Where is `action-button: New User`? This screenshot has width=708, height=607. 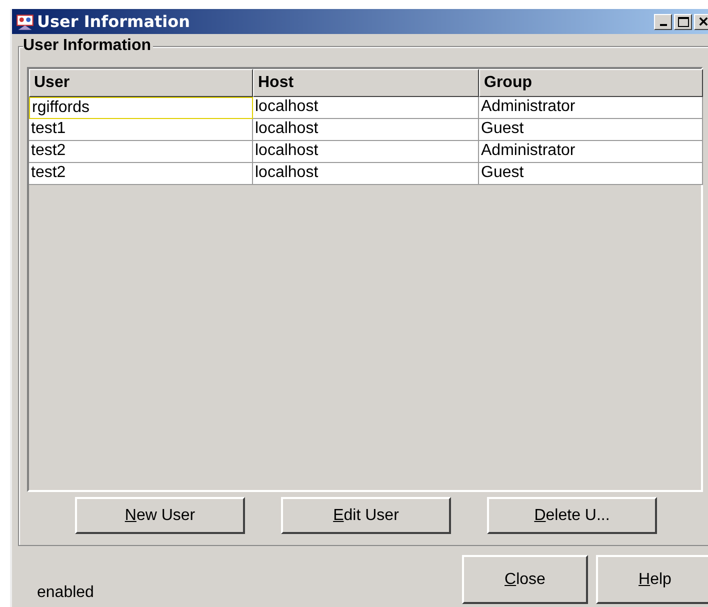
action-button: New User is located at coordinates (160, 515).